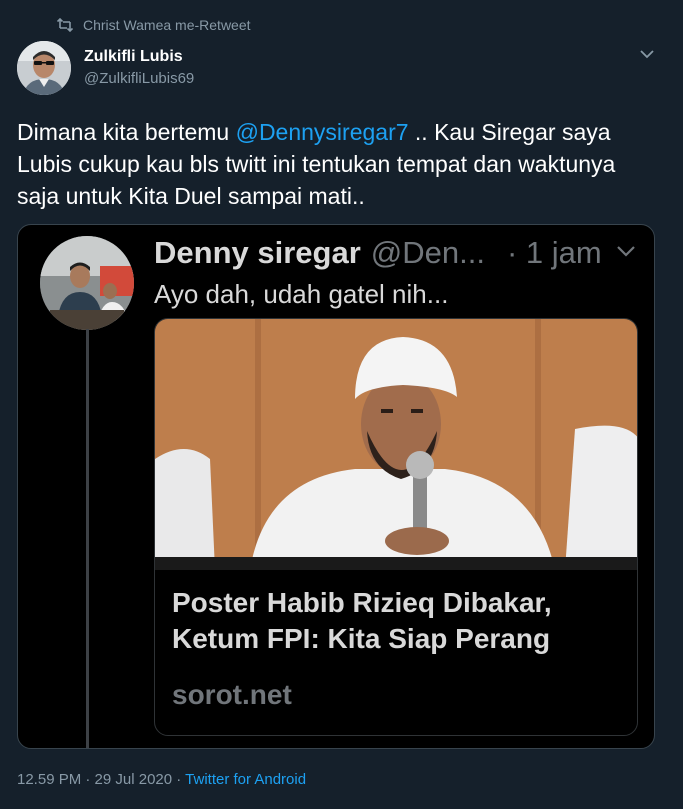 The width and height of the screenshot is (683, 809). Describe the element at coordinates (65, 25) in the screenshot. I see `retweet-icon` at that location.